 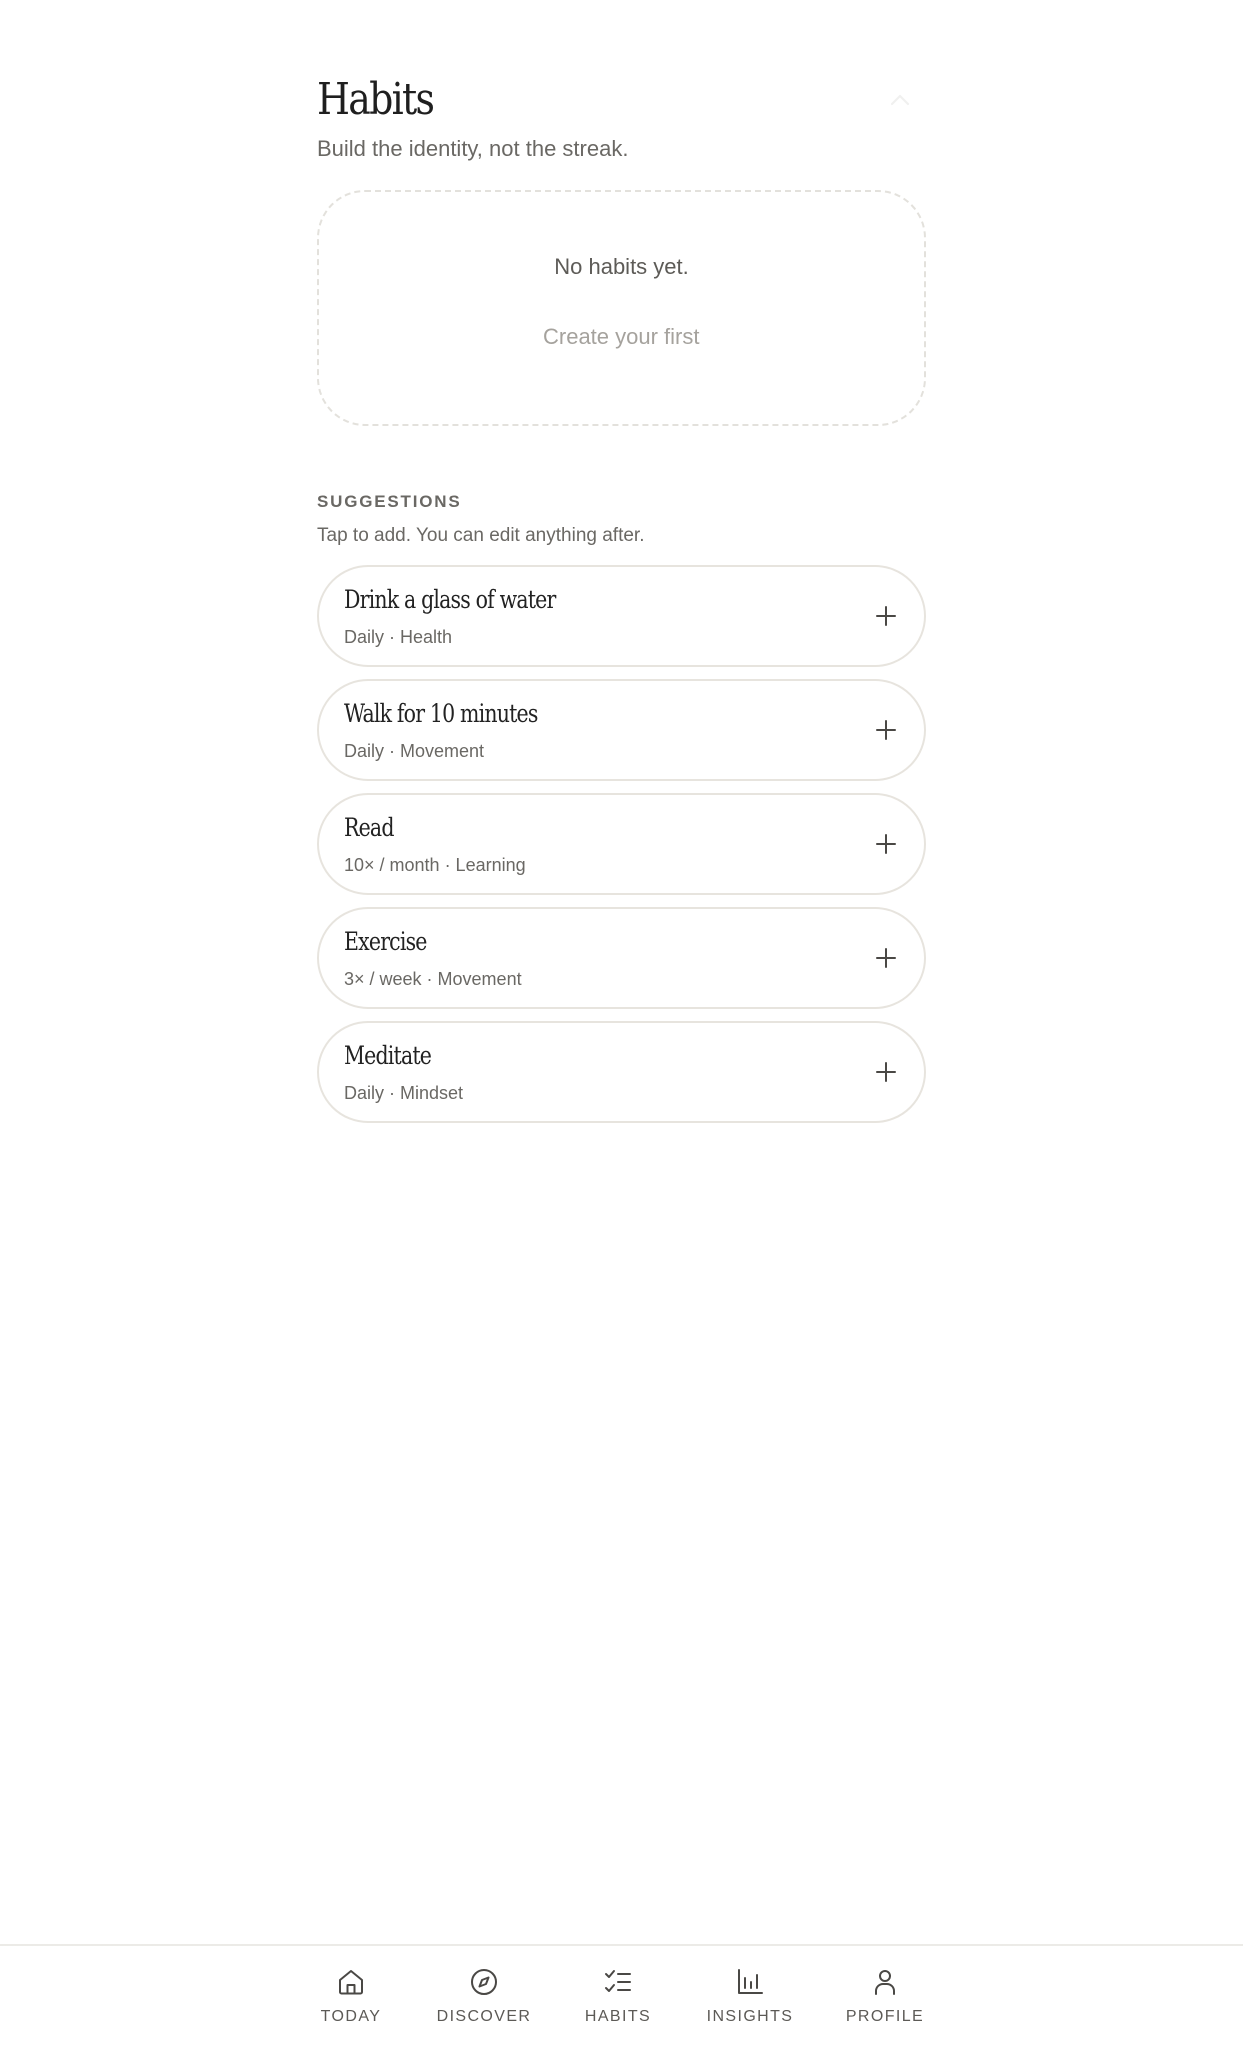 I want to click on suggestion-meta: Daily · Health, so click(x=398, y=637).